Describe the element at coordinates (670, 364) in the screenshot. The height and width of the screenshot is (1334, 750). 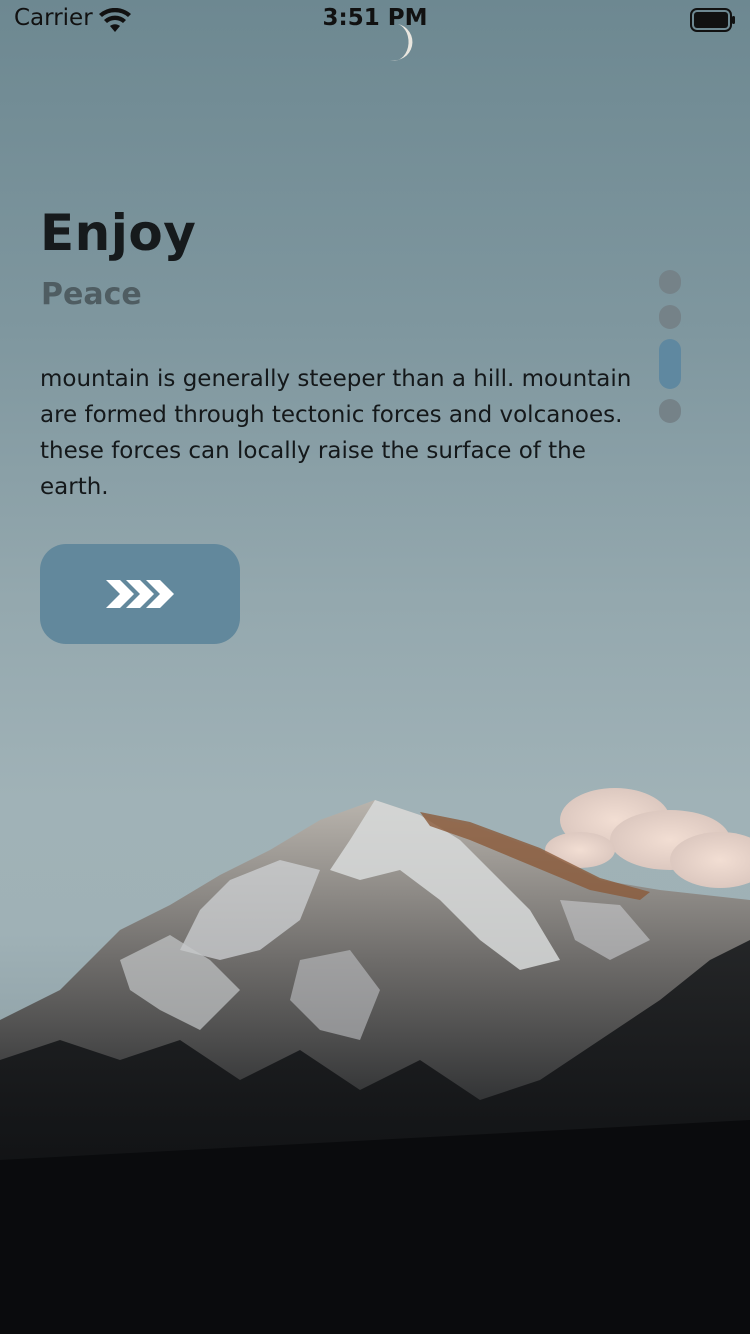
I see `page-dot-3-active` at that location.